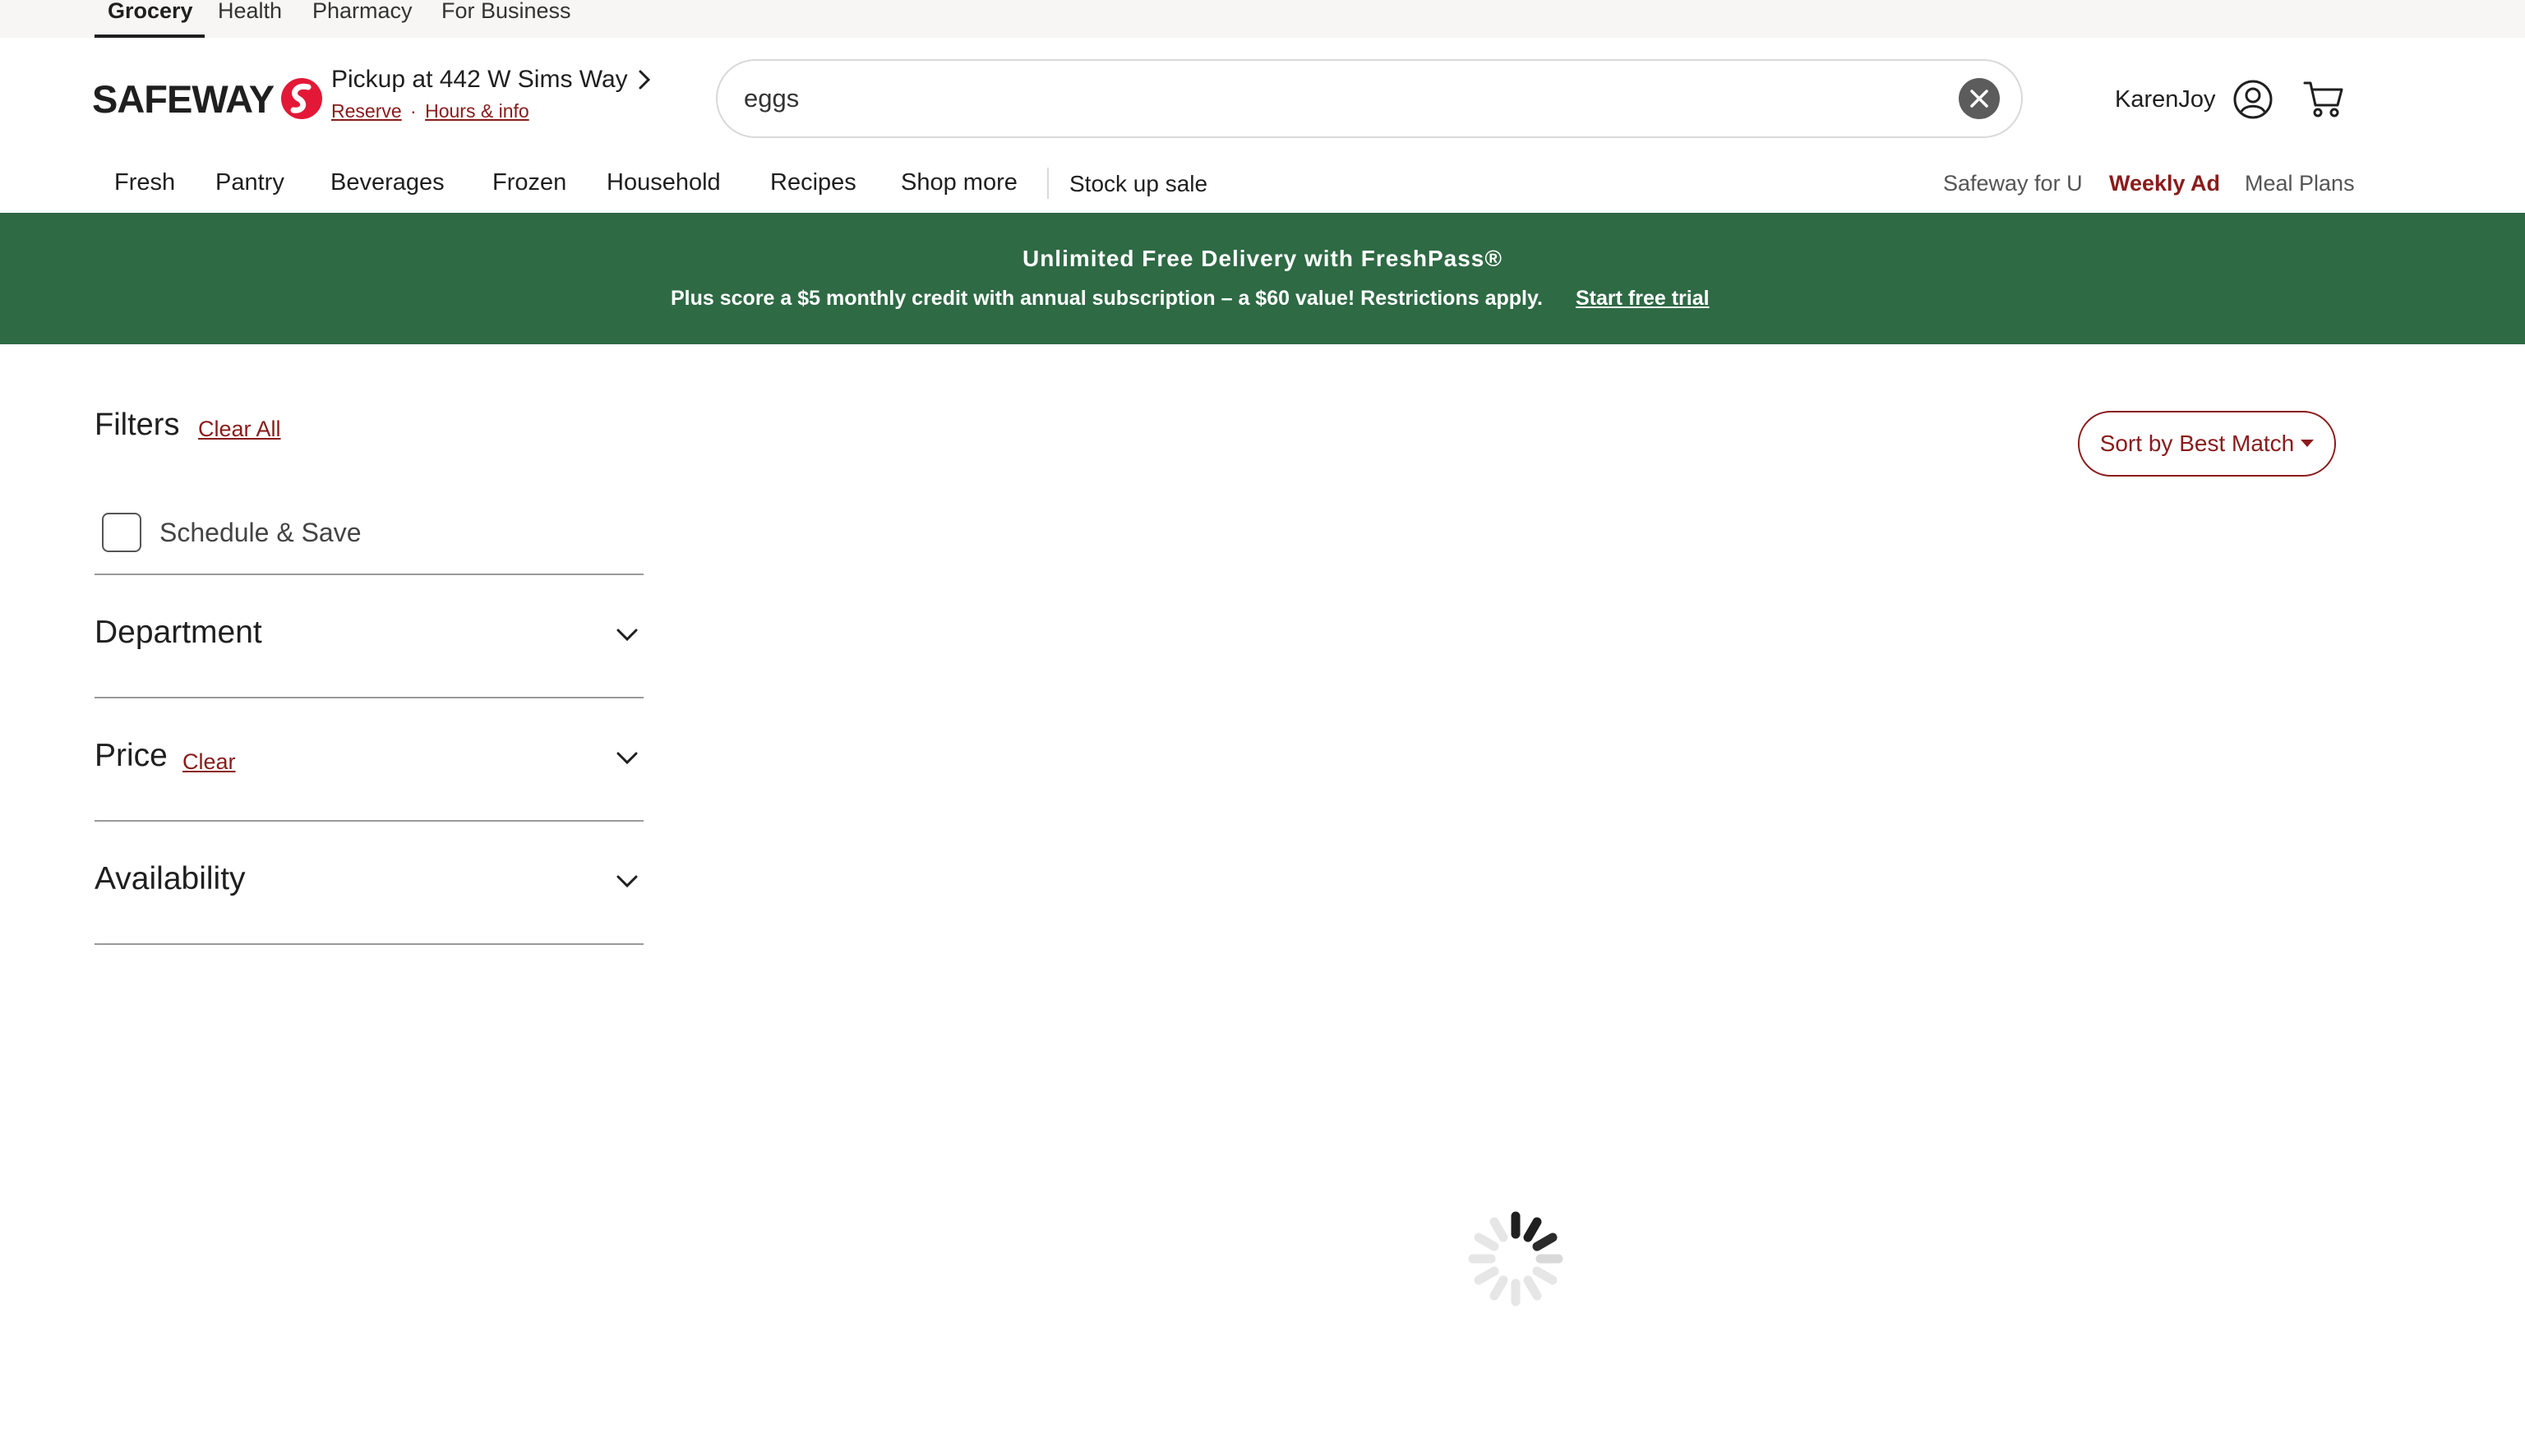 This screenshot has width=2525, height=1456. I want to click on cart-icon, so click(2323, 99).